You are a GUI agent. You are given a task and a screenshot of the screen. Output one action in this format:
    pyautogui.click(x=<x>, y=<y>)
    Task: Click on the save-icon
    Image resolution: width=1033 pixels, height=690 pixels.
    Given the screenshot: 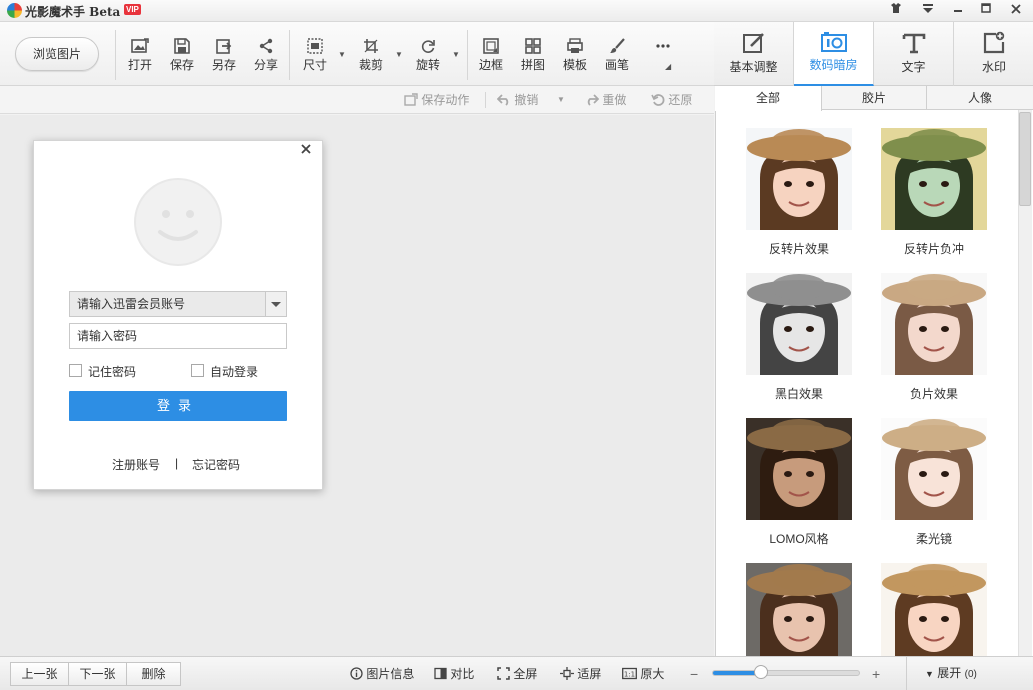 What is the action you would take?
    pyautogui.click(x=182, y=46)
    